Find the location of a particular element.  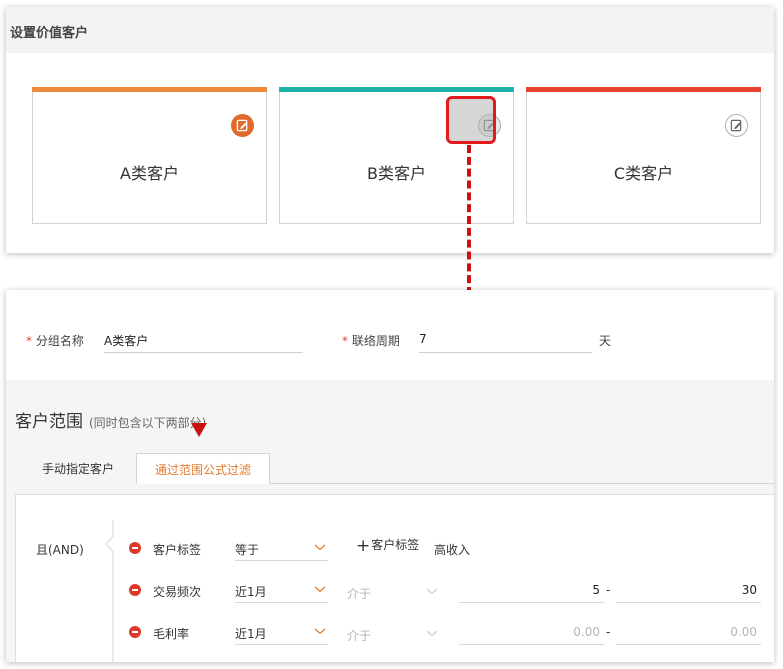

tab-manual-customers: 手动指定客户 is located at coordinates (78, 468).